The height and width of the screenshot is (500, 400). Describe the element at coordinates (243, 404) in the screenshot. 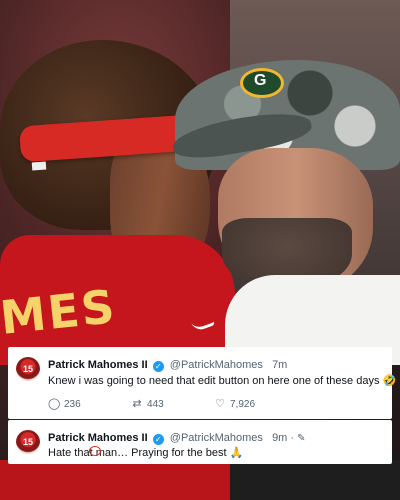

I see `like-count: 7,926` at that location.